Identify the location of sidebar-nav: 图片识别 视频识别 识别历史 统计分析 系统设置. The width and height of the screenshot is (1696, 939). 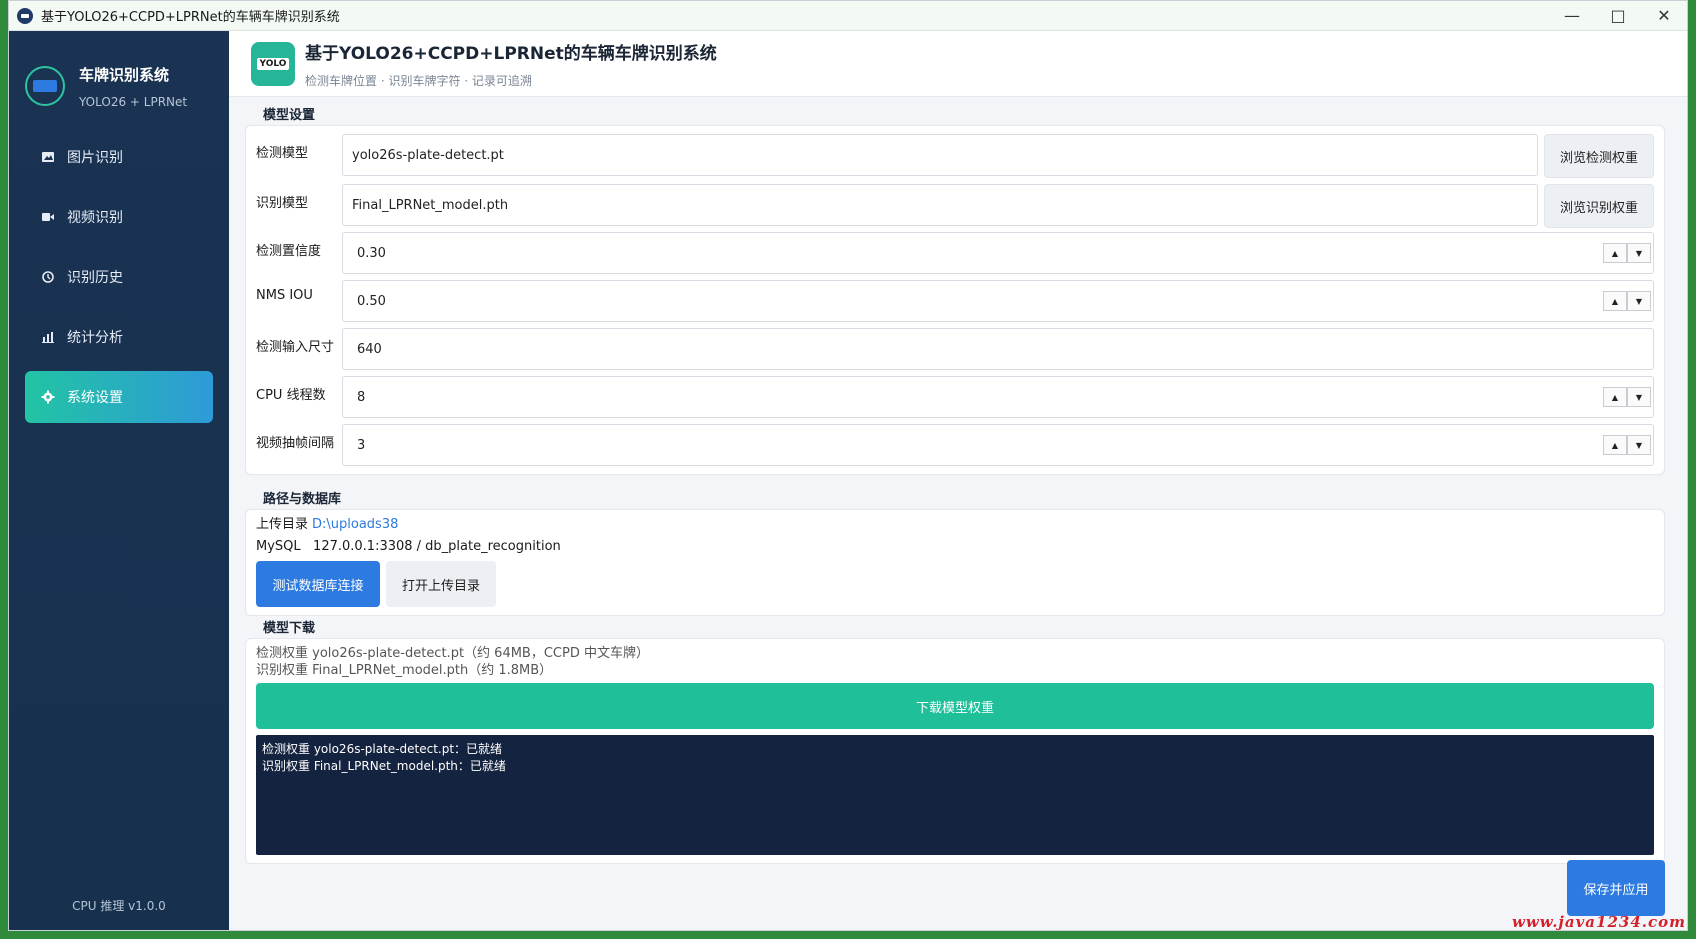
(119, 277).